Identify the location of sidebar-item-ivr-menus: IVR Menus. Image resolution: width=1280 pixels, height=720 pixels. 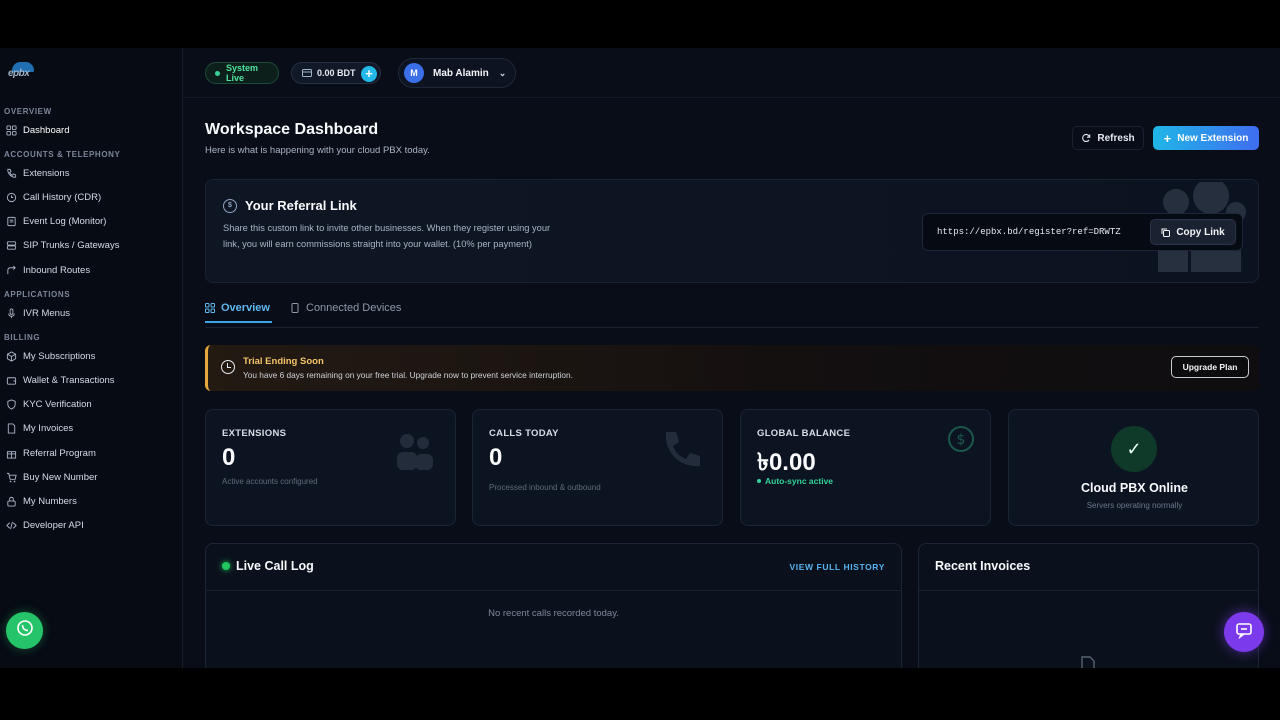
(88, 313).